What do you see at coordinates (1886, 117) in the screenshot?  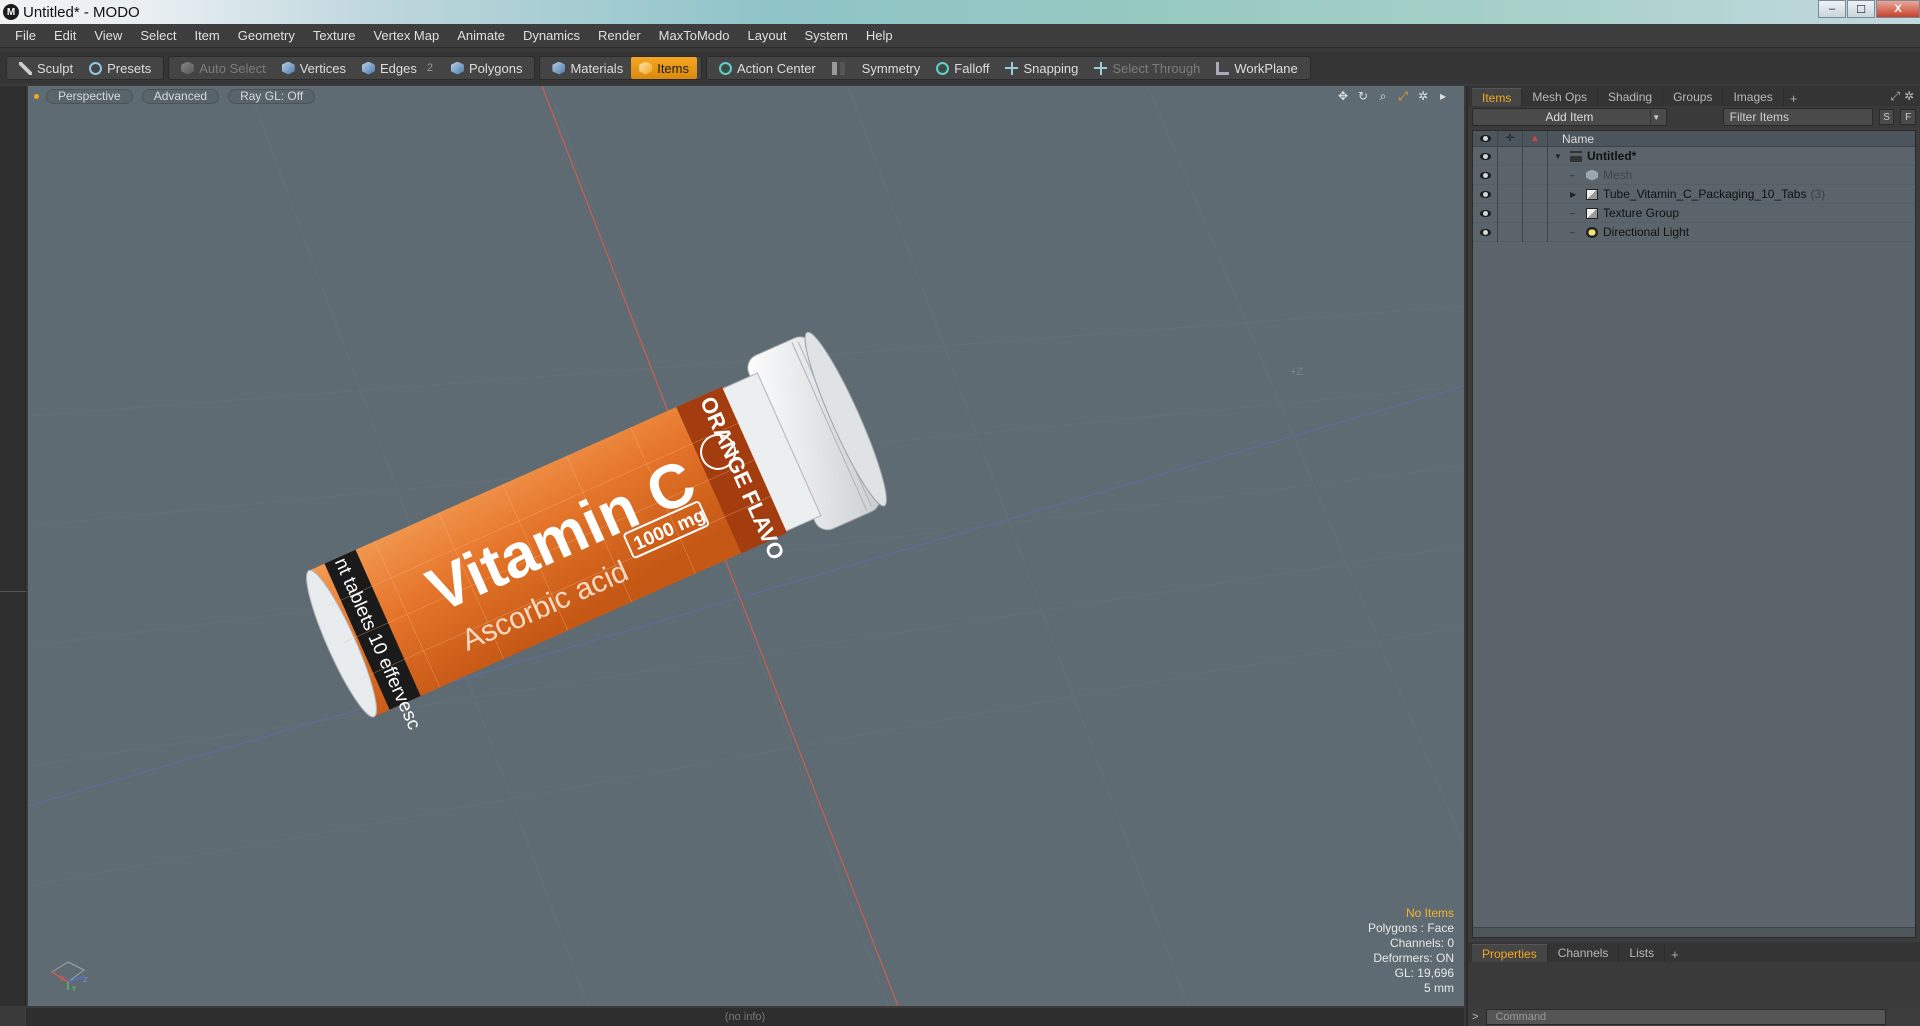 I see `search-s-button: S` at bounding box center [1886, 117].